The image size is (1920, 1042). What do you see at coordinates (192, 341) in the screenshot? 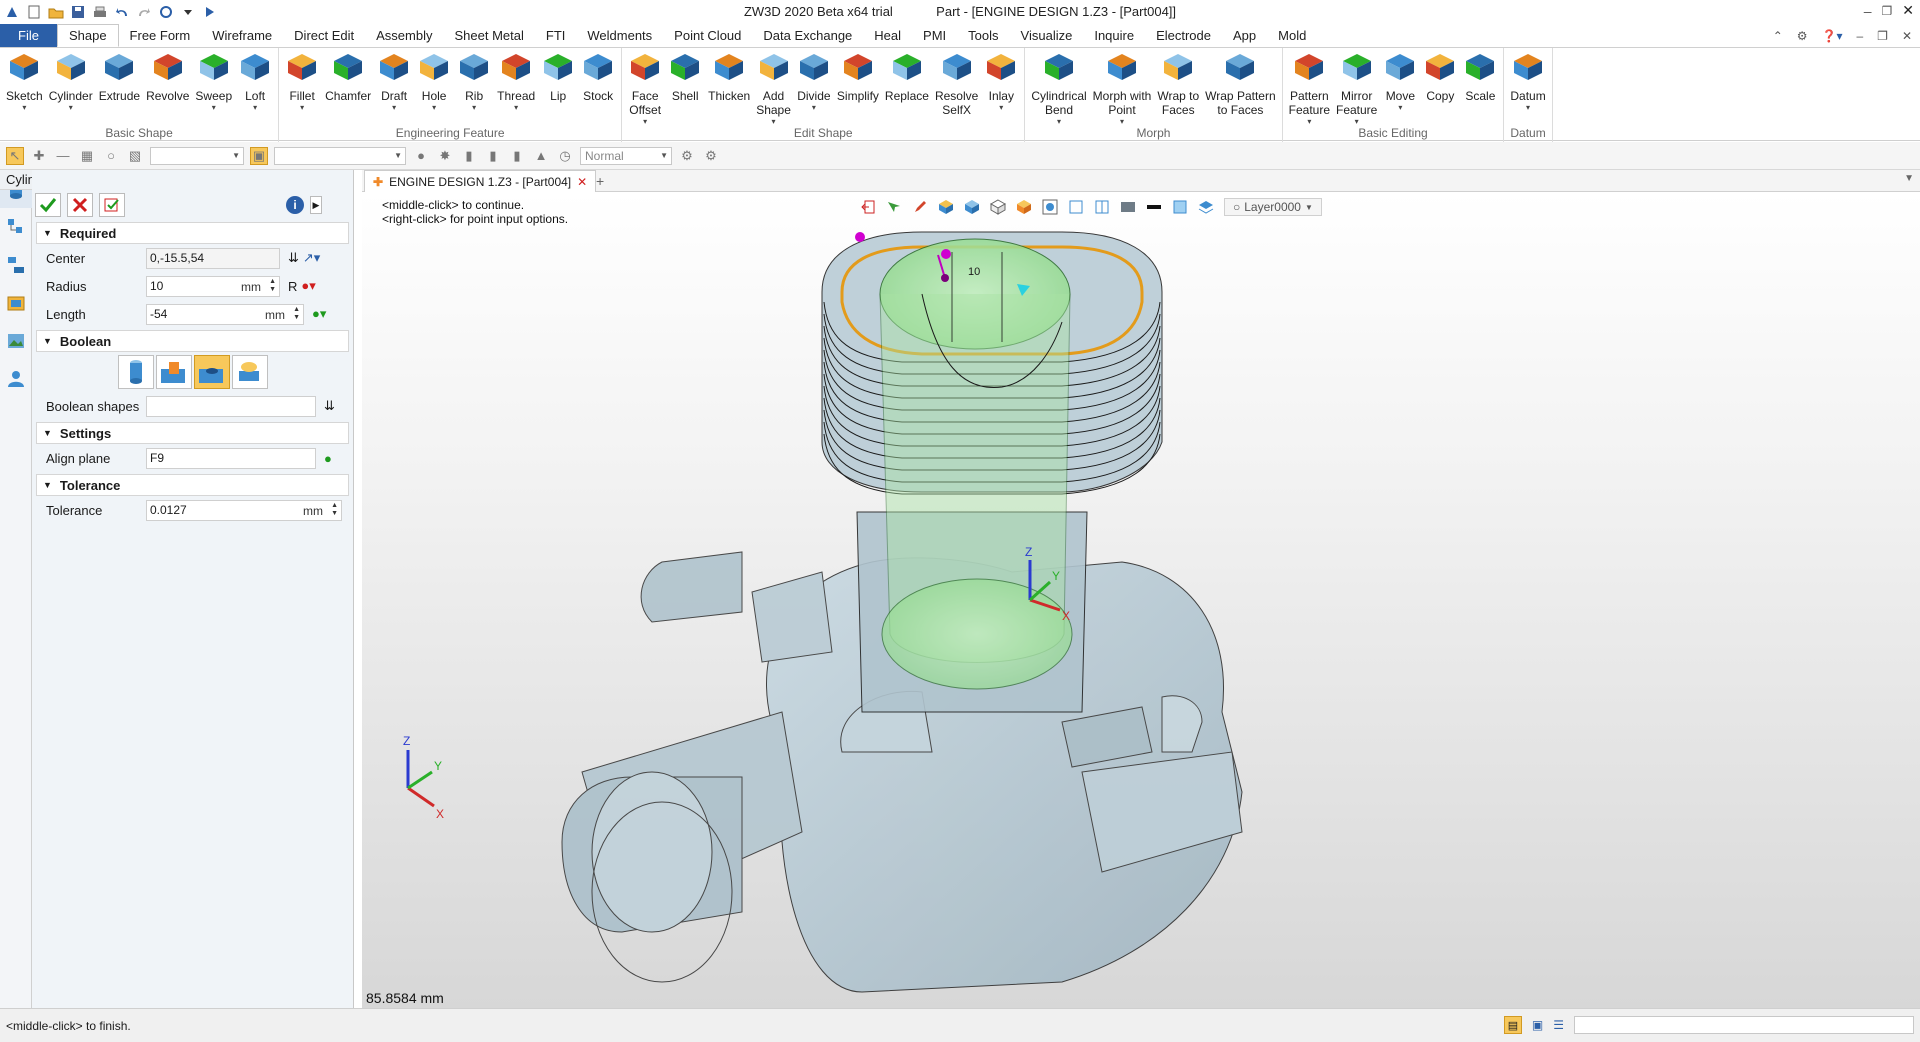
I see `boolean-header: ▼ Boolean` at bounding box center [192, 341].